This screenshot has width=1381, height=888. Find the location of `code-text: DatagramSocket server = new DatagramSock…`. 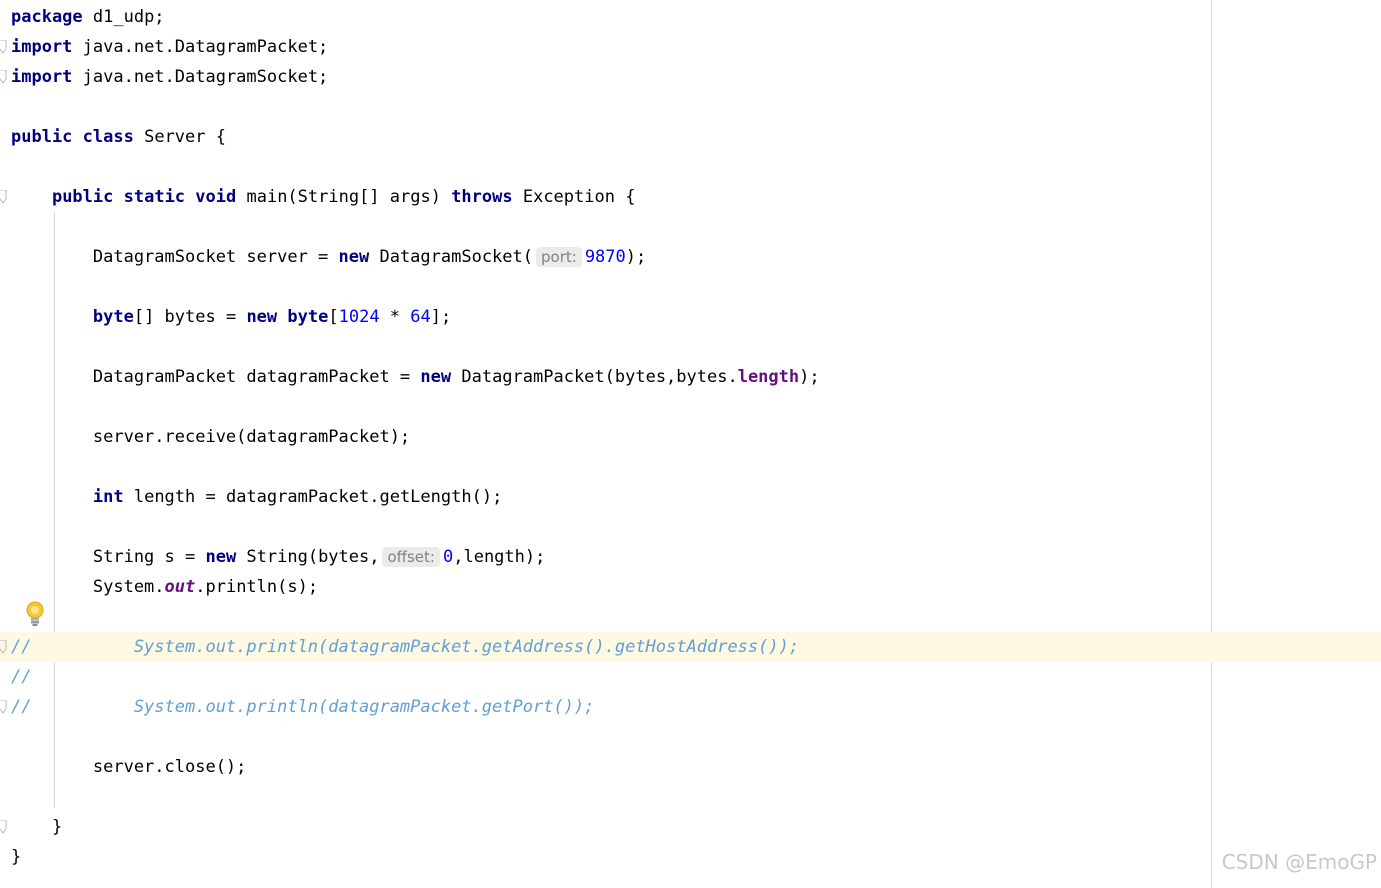

code-text: DatagramSocket server = new DatagramSock… is located at coordinates (328, 257).